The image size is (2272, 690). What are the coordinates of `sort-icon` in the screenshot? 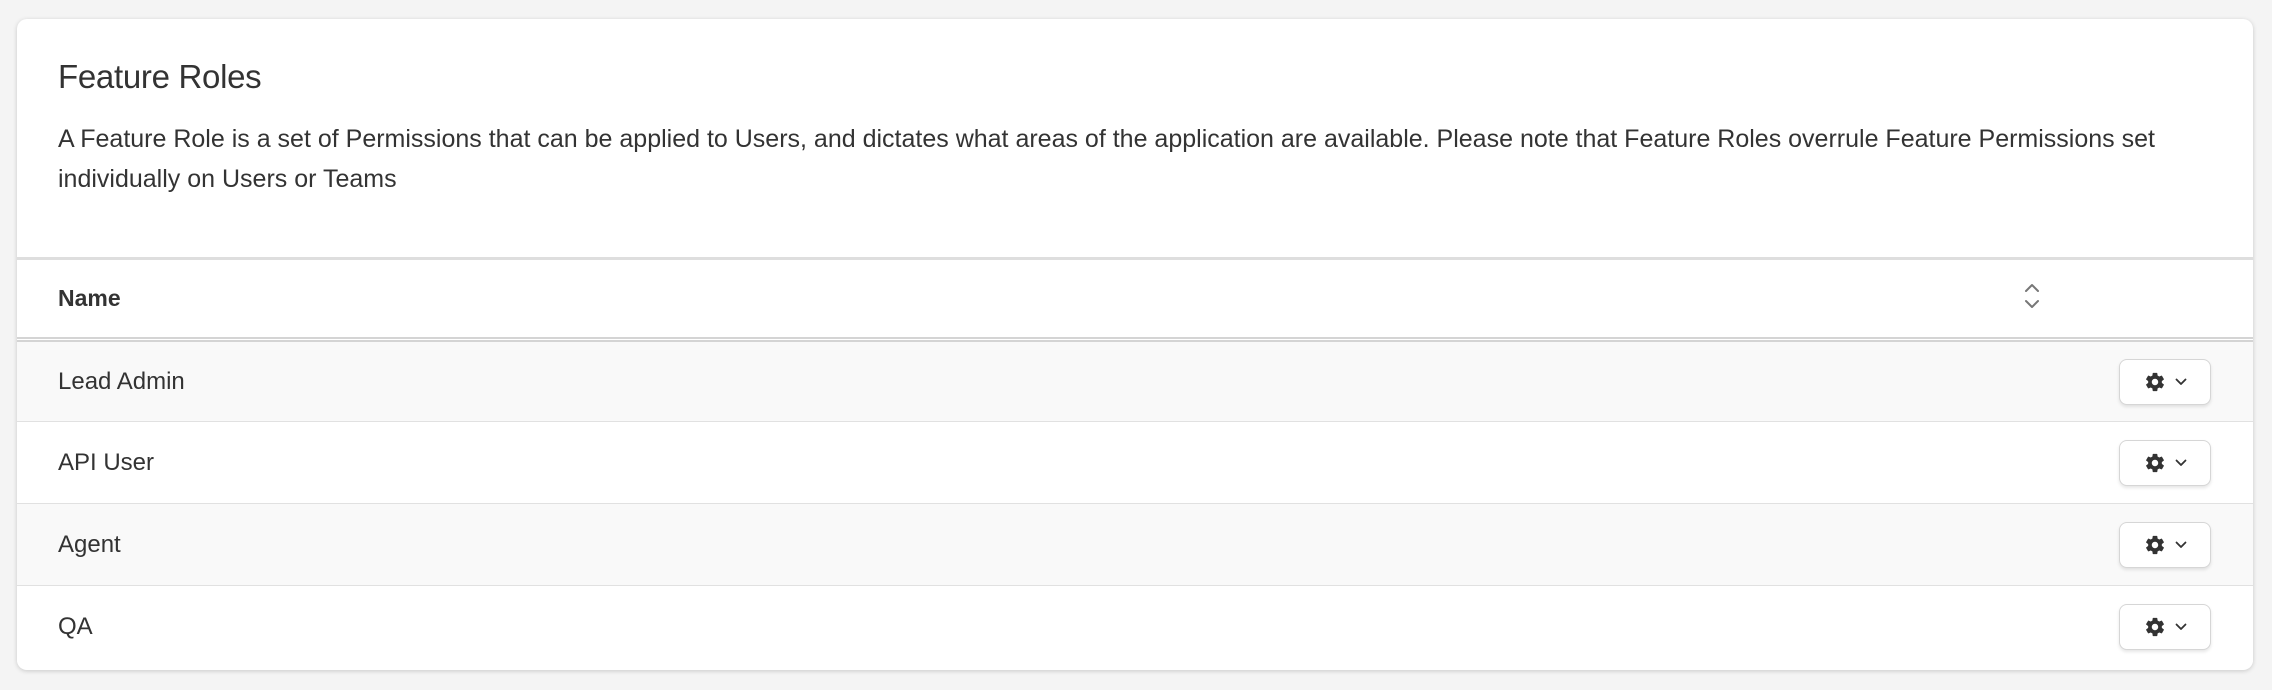 It's located at (2032, 296).